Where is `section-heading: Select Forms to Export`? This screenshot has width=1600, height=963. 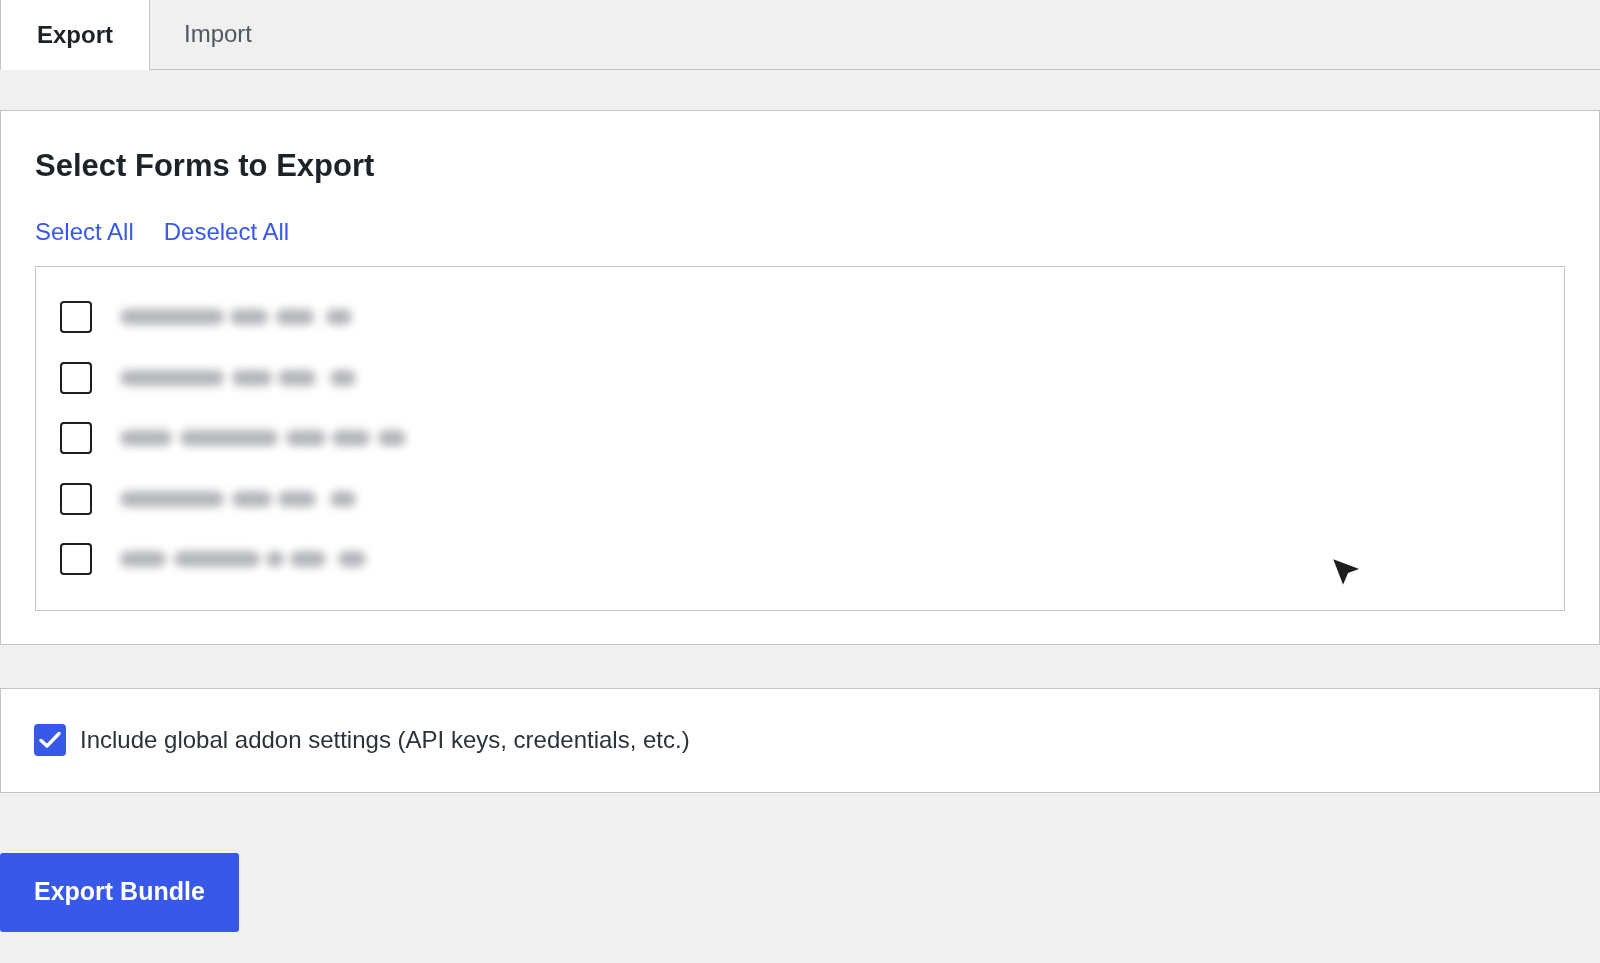
section-heading: Select Forms to Export is located at coordinates (205, 166).